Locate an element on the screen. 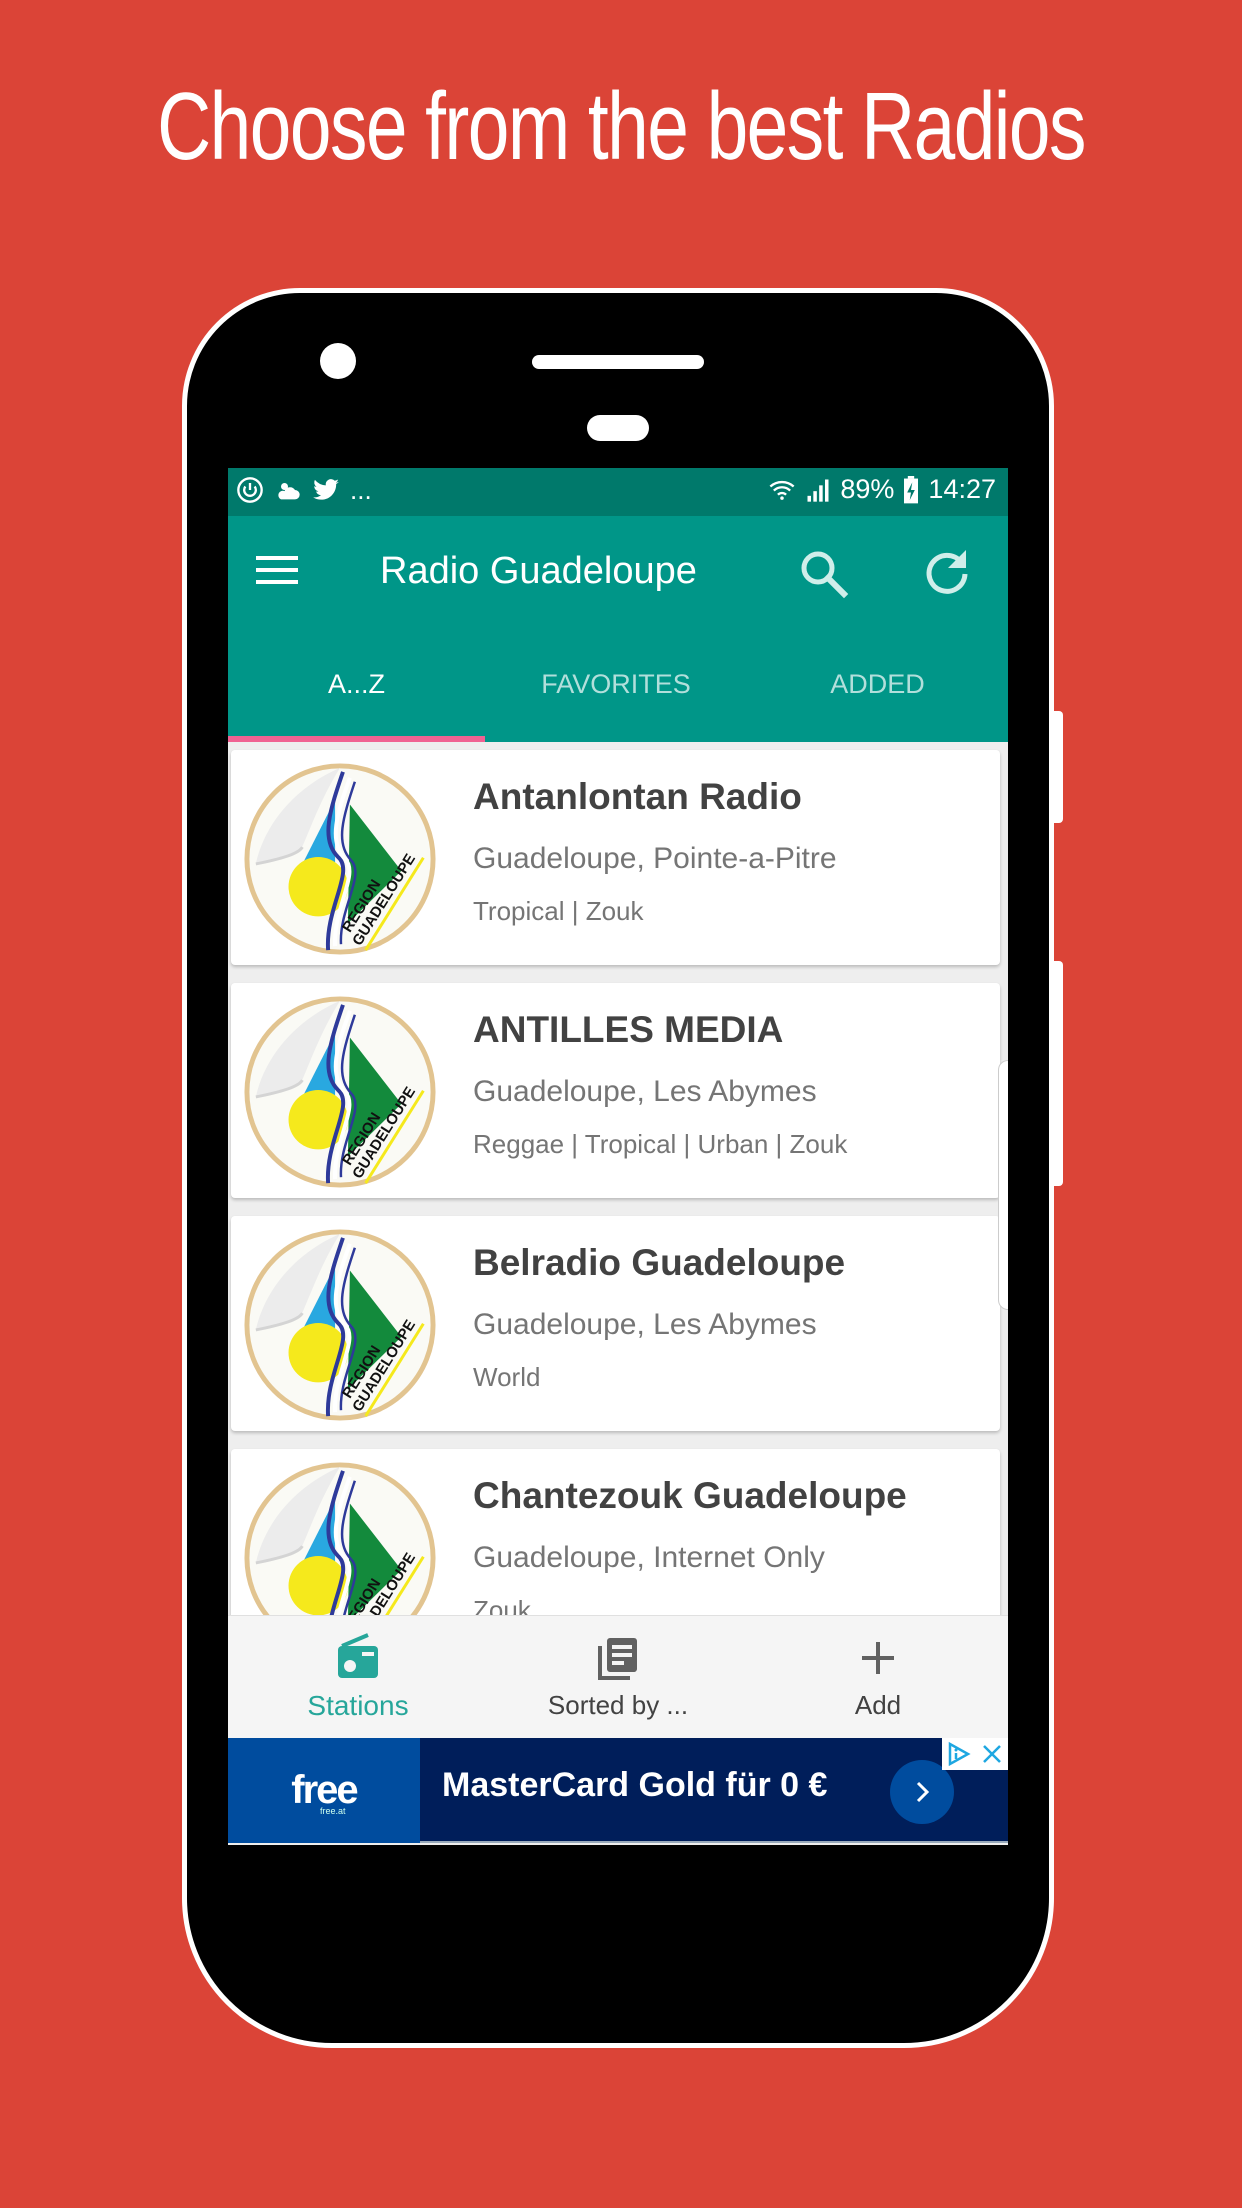  close-icon is located at coordinates (992, 1754).